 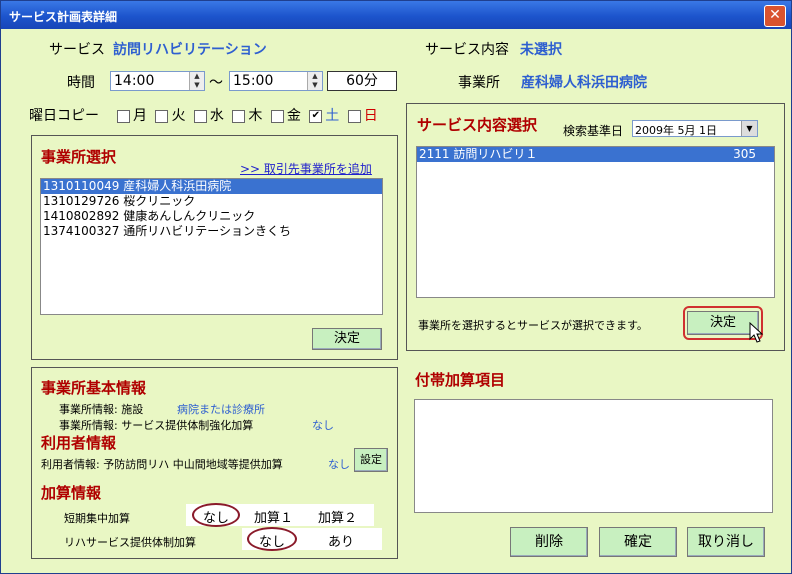 I want to click on add-office-link: >> 取引先事業所を追加, so click(x=306, y=168).